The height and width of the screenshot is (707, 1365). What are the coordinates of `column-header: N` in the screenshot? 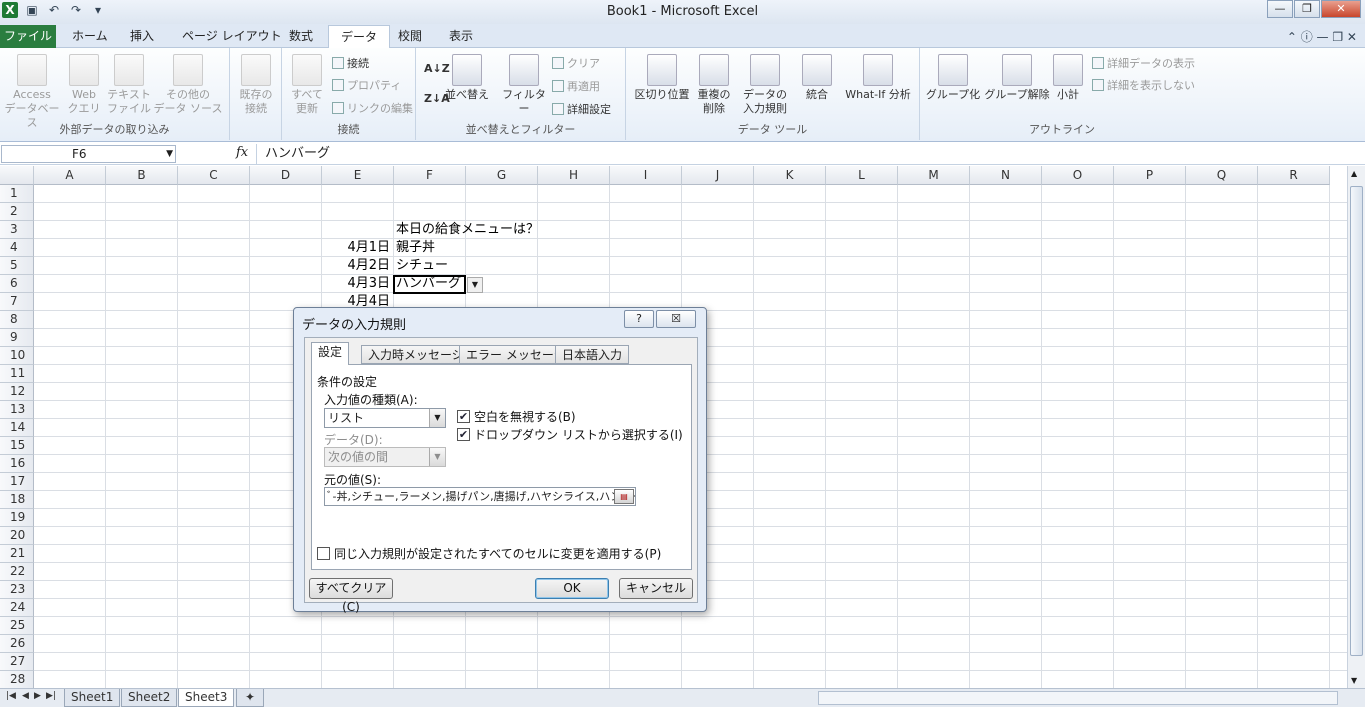 It's located at (1006, 175).